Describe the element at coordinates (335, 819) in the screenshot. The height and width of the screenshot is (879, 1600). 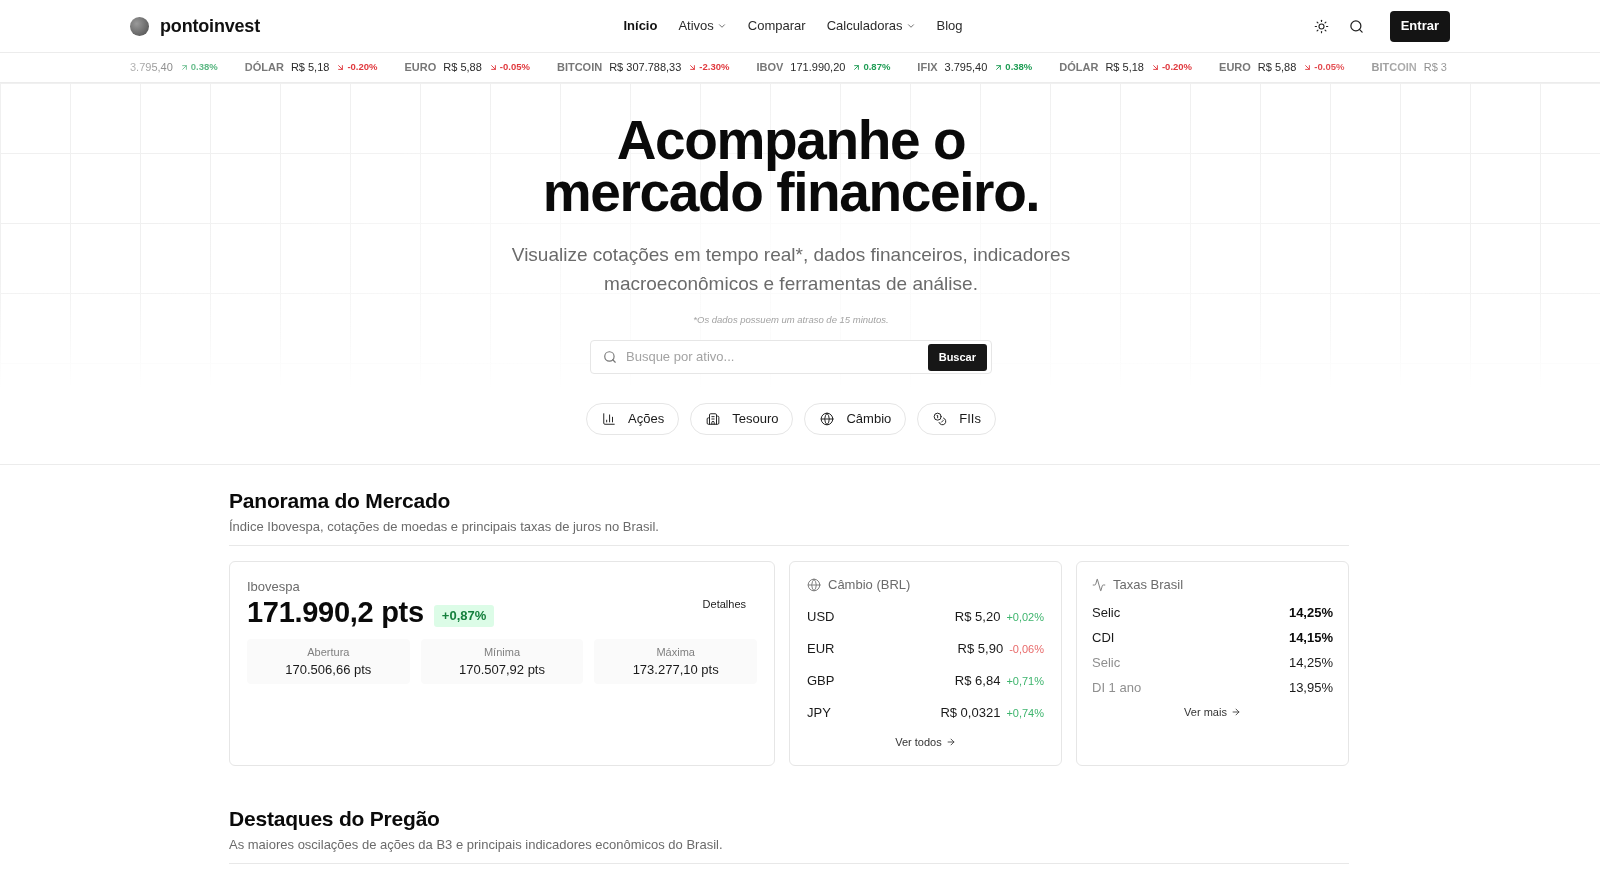
I see `section-title: Destaques do Pregão` at that location.